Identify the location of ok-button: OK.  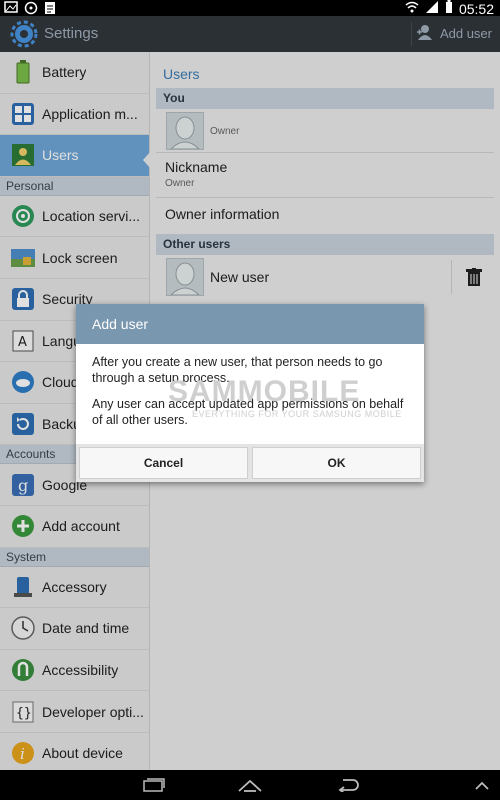
(336, 463).